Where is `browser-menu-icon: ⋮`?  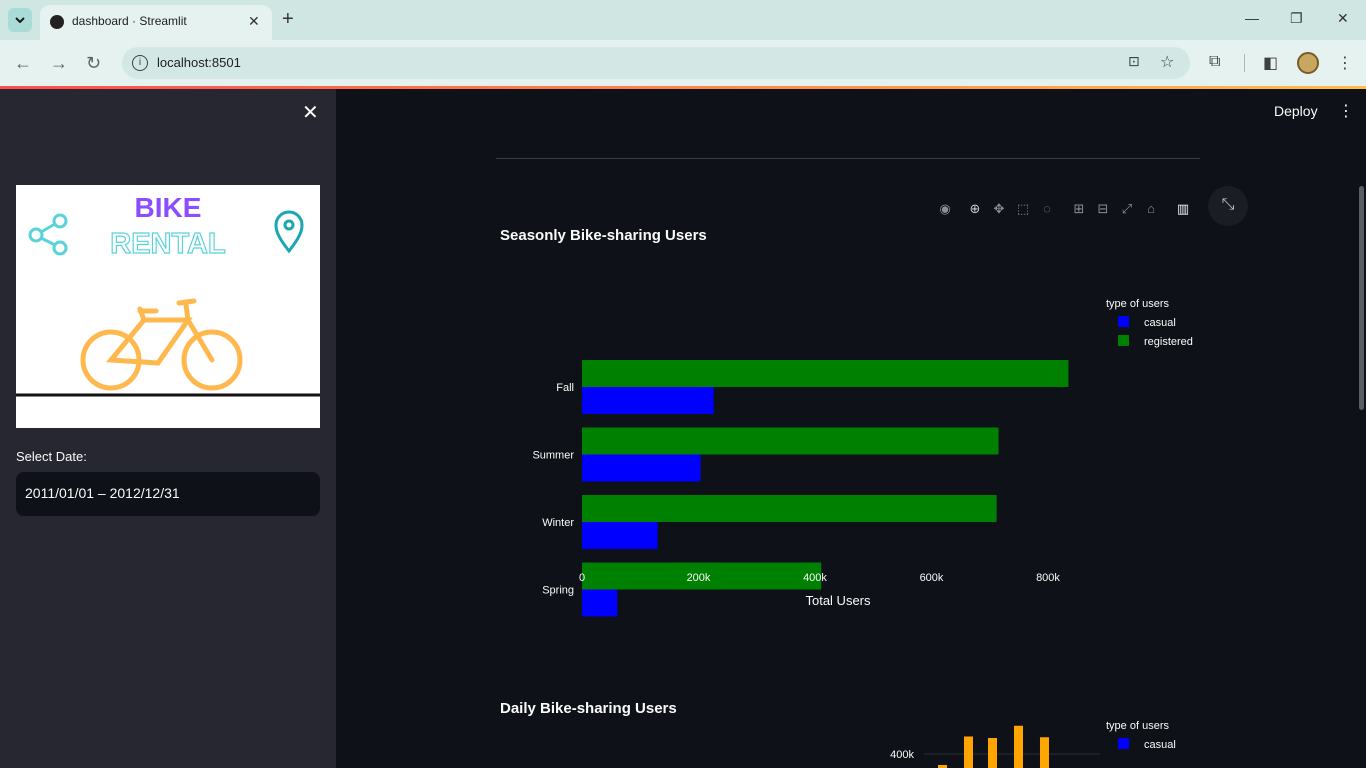
browser-menu-icon: ⋮ is located at coordinates (1345, 63).